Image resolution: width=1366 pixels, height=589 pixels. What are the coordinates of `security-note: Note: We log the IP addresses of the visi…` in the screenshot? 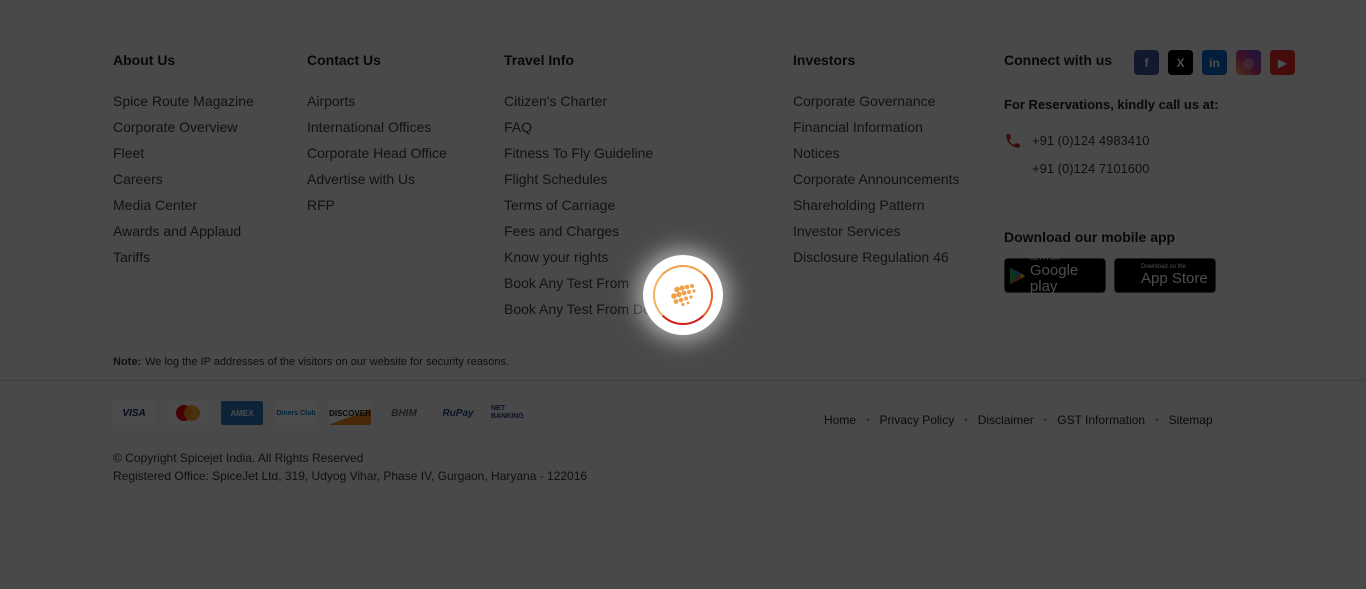 It's located at (311, 362).